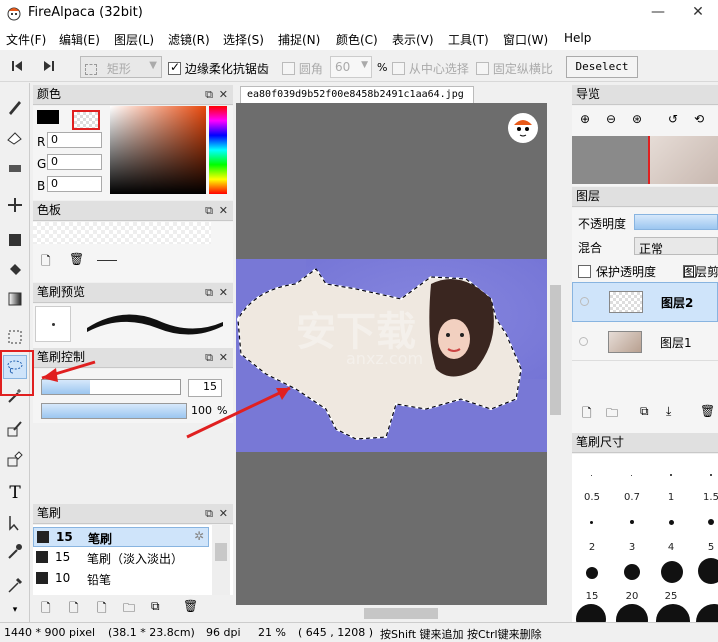 This screenshot has height=642, width=718. I want to click on protect-alpha-label: 保护透明度, so click(626, 272).